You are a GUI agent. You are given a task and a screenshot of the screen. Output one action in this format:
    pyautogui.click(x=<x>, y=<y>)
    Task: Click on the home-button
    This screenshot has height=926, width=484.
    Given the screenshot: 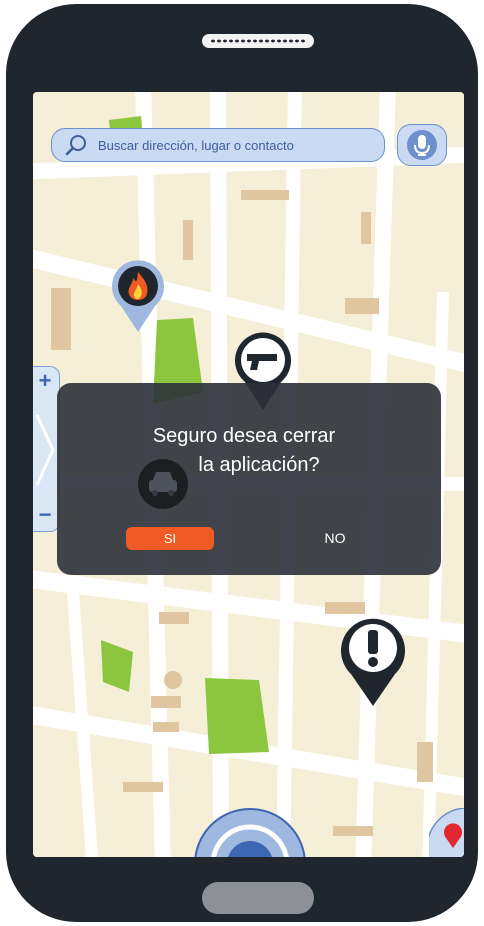 What is the action you would take?
    pyautogui.click(x=258, y=898)
    